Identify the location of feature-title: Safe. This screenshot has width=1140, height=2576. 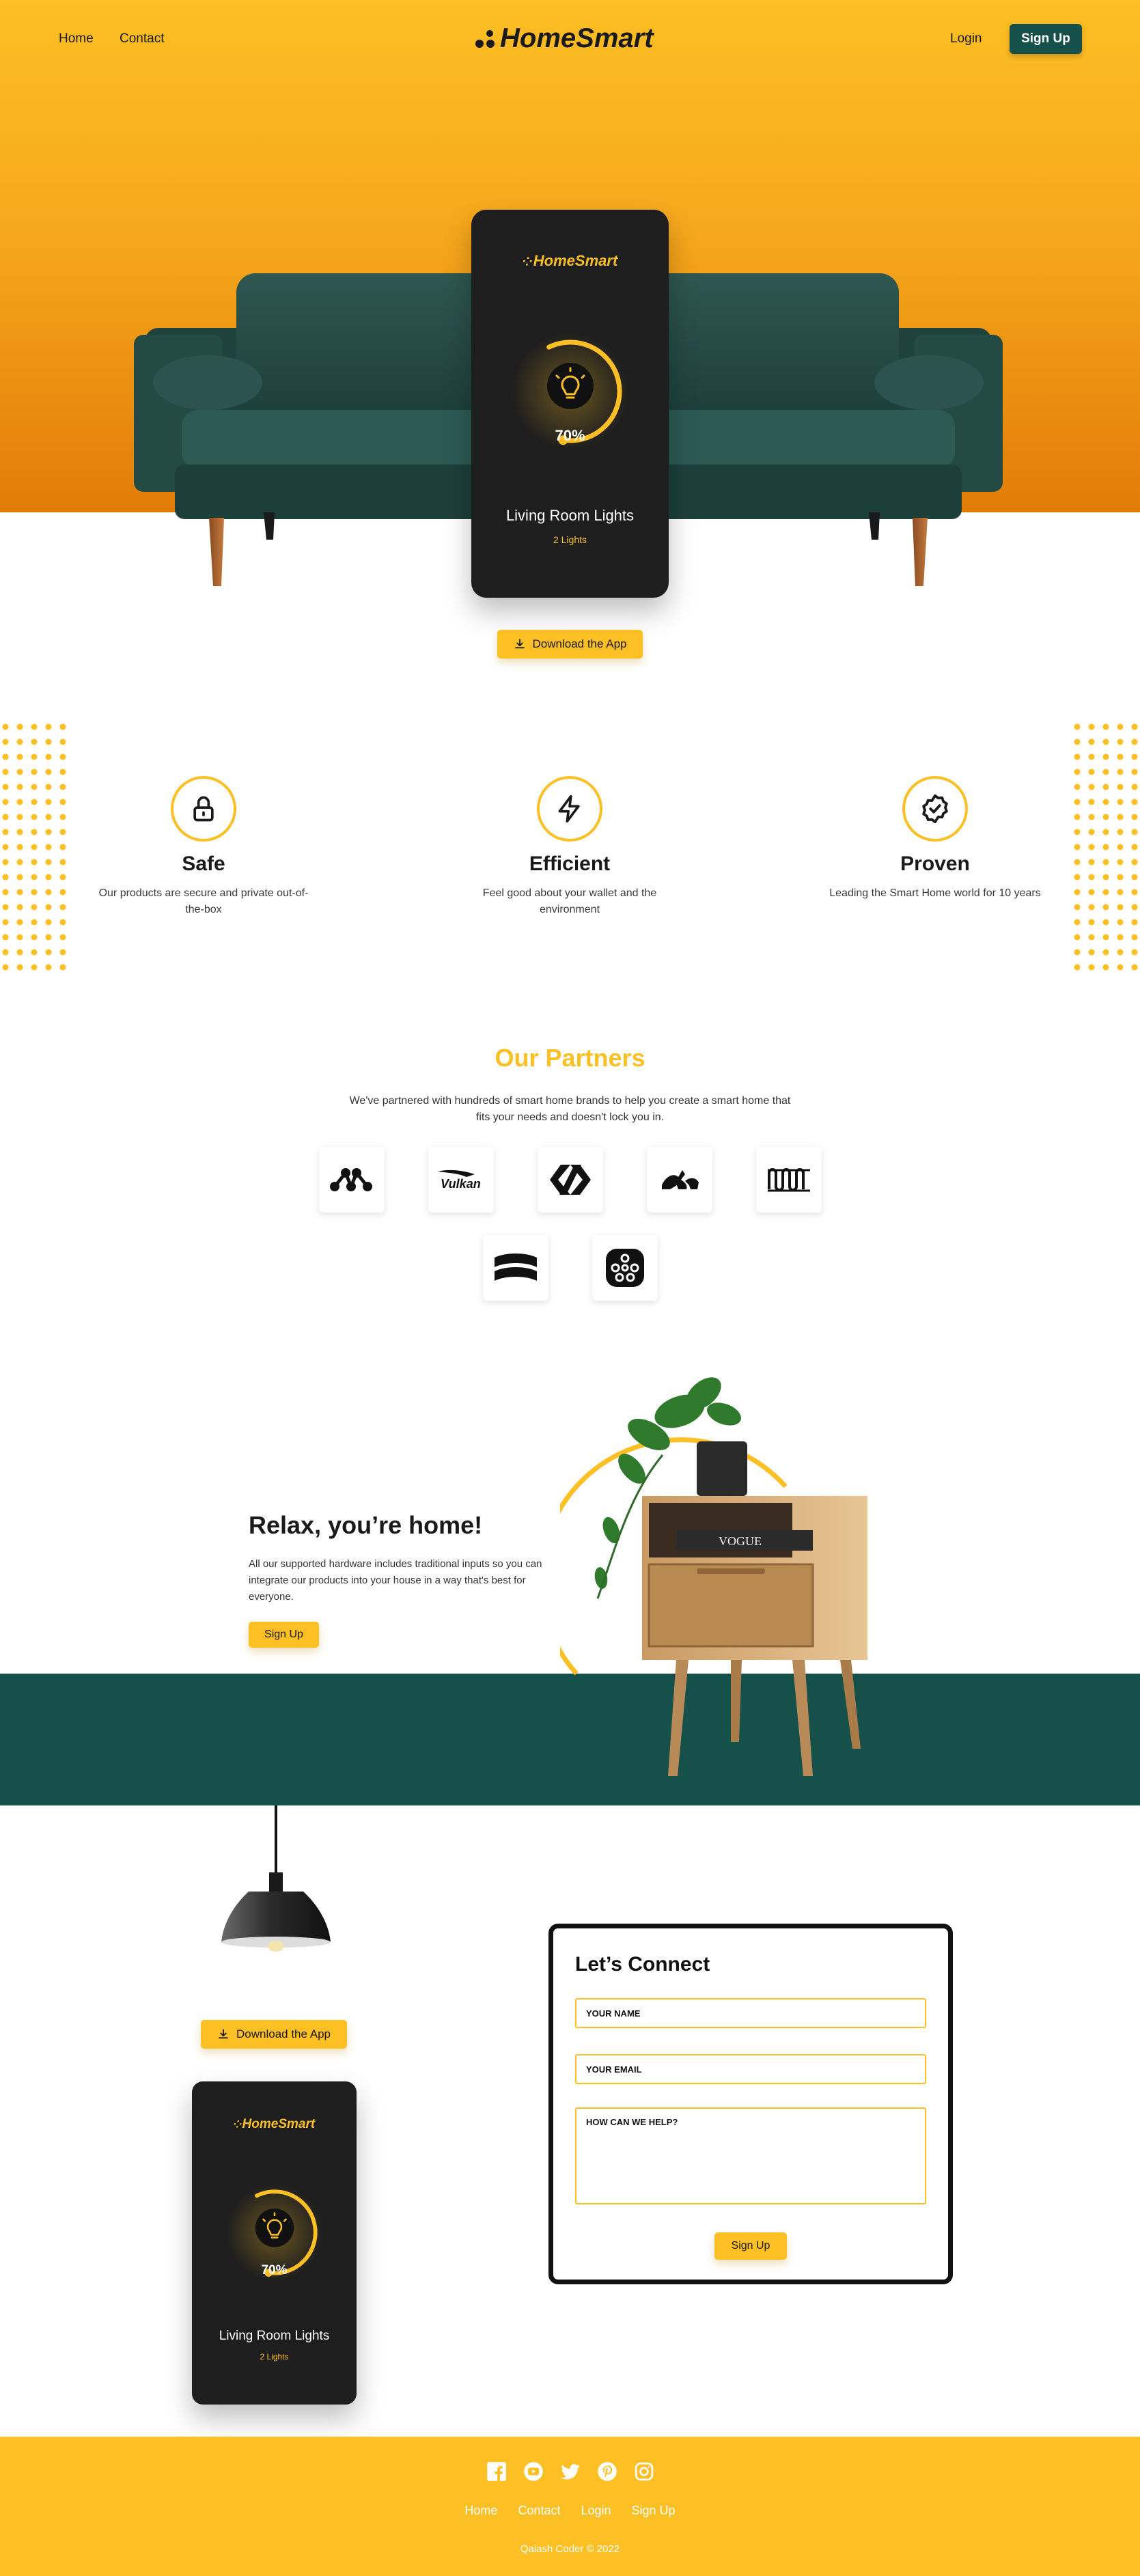
(203, 864).